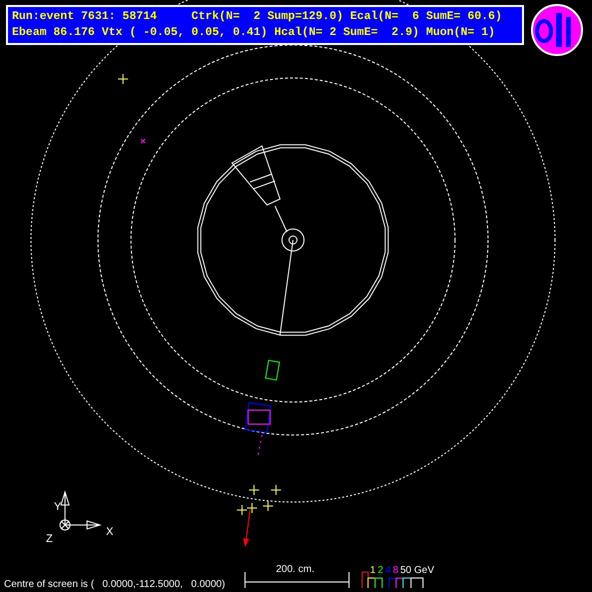 This screenshot has height=592, width=592. I want to click on energy-label: 4, so click(388, 571).